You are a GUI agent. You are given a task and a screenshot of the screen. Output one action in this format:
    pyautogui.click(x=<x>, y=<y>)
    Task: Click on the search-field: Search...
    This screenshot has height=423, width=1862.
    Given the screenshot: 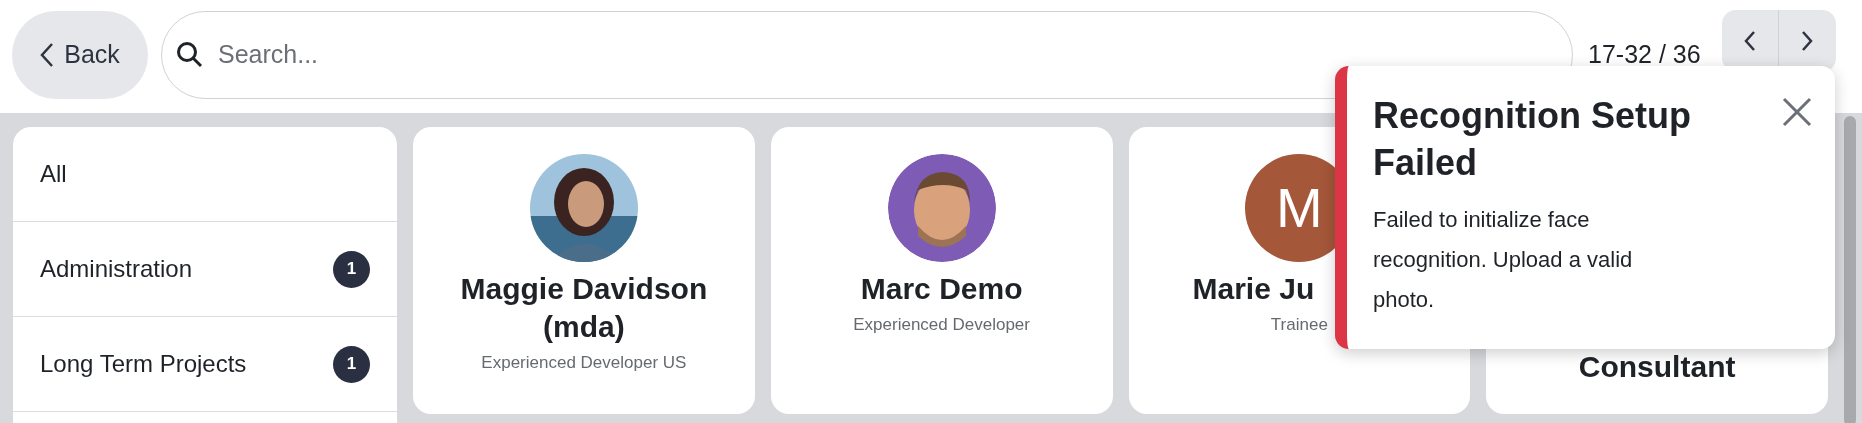 What is the action you would take?
    pyautogui.click(x=888, y=54)
    